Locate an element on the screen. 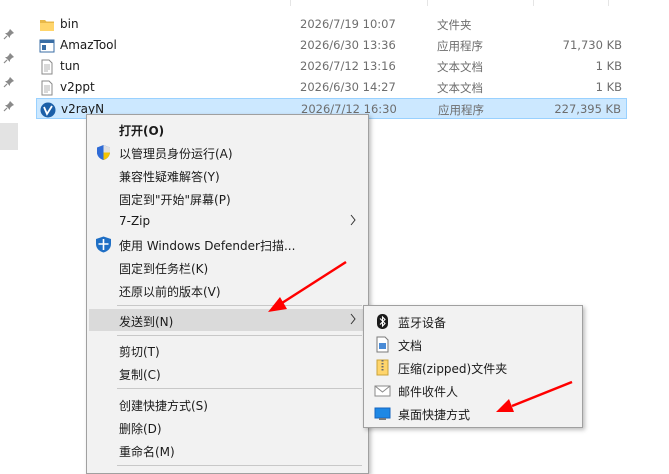 The height and width of the screenshot is (474, 669). file-date: 2026/6/30 14:27 is located at coordinates (348, 87).